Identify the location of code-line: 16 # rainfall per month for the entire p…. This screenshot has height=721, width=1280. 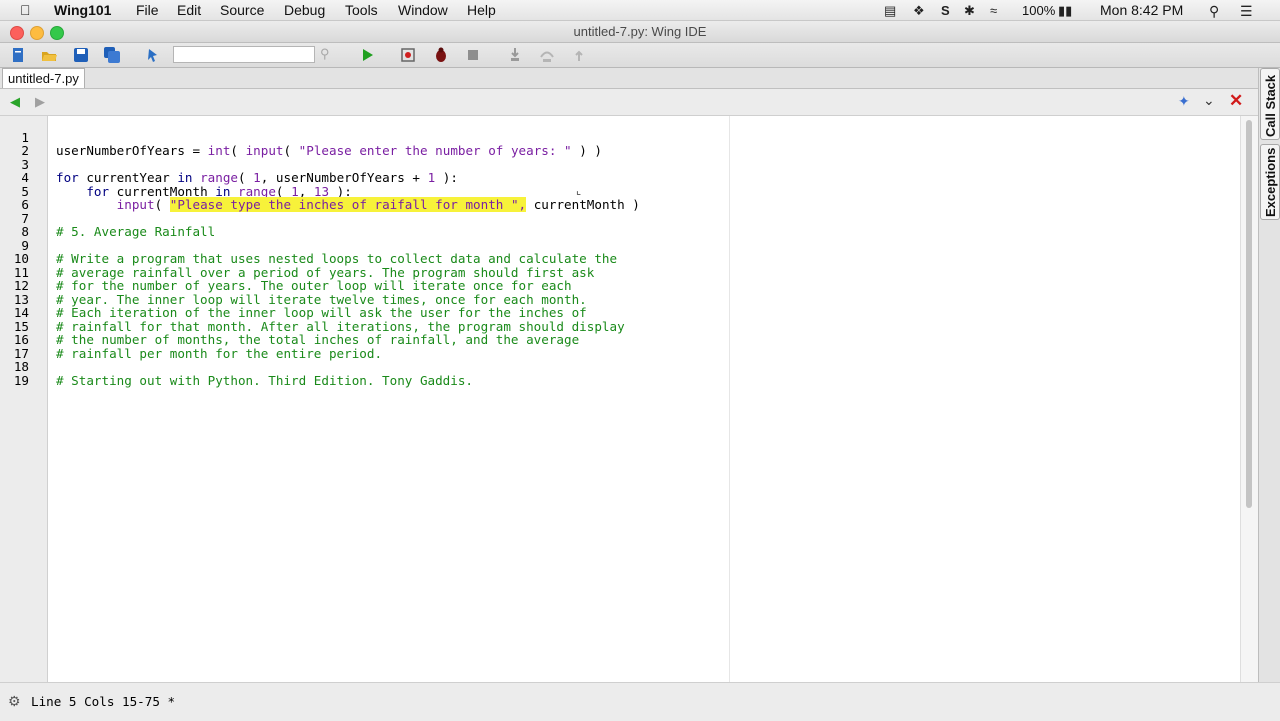
(620, 340).